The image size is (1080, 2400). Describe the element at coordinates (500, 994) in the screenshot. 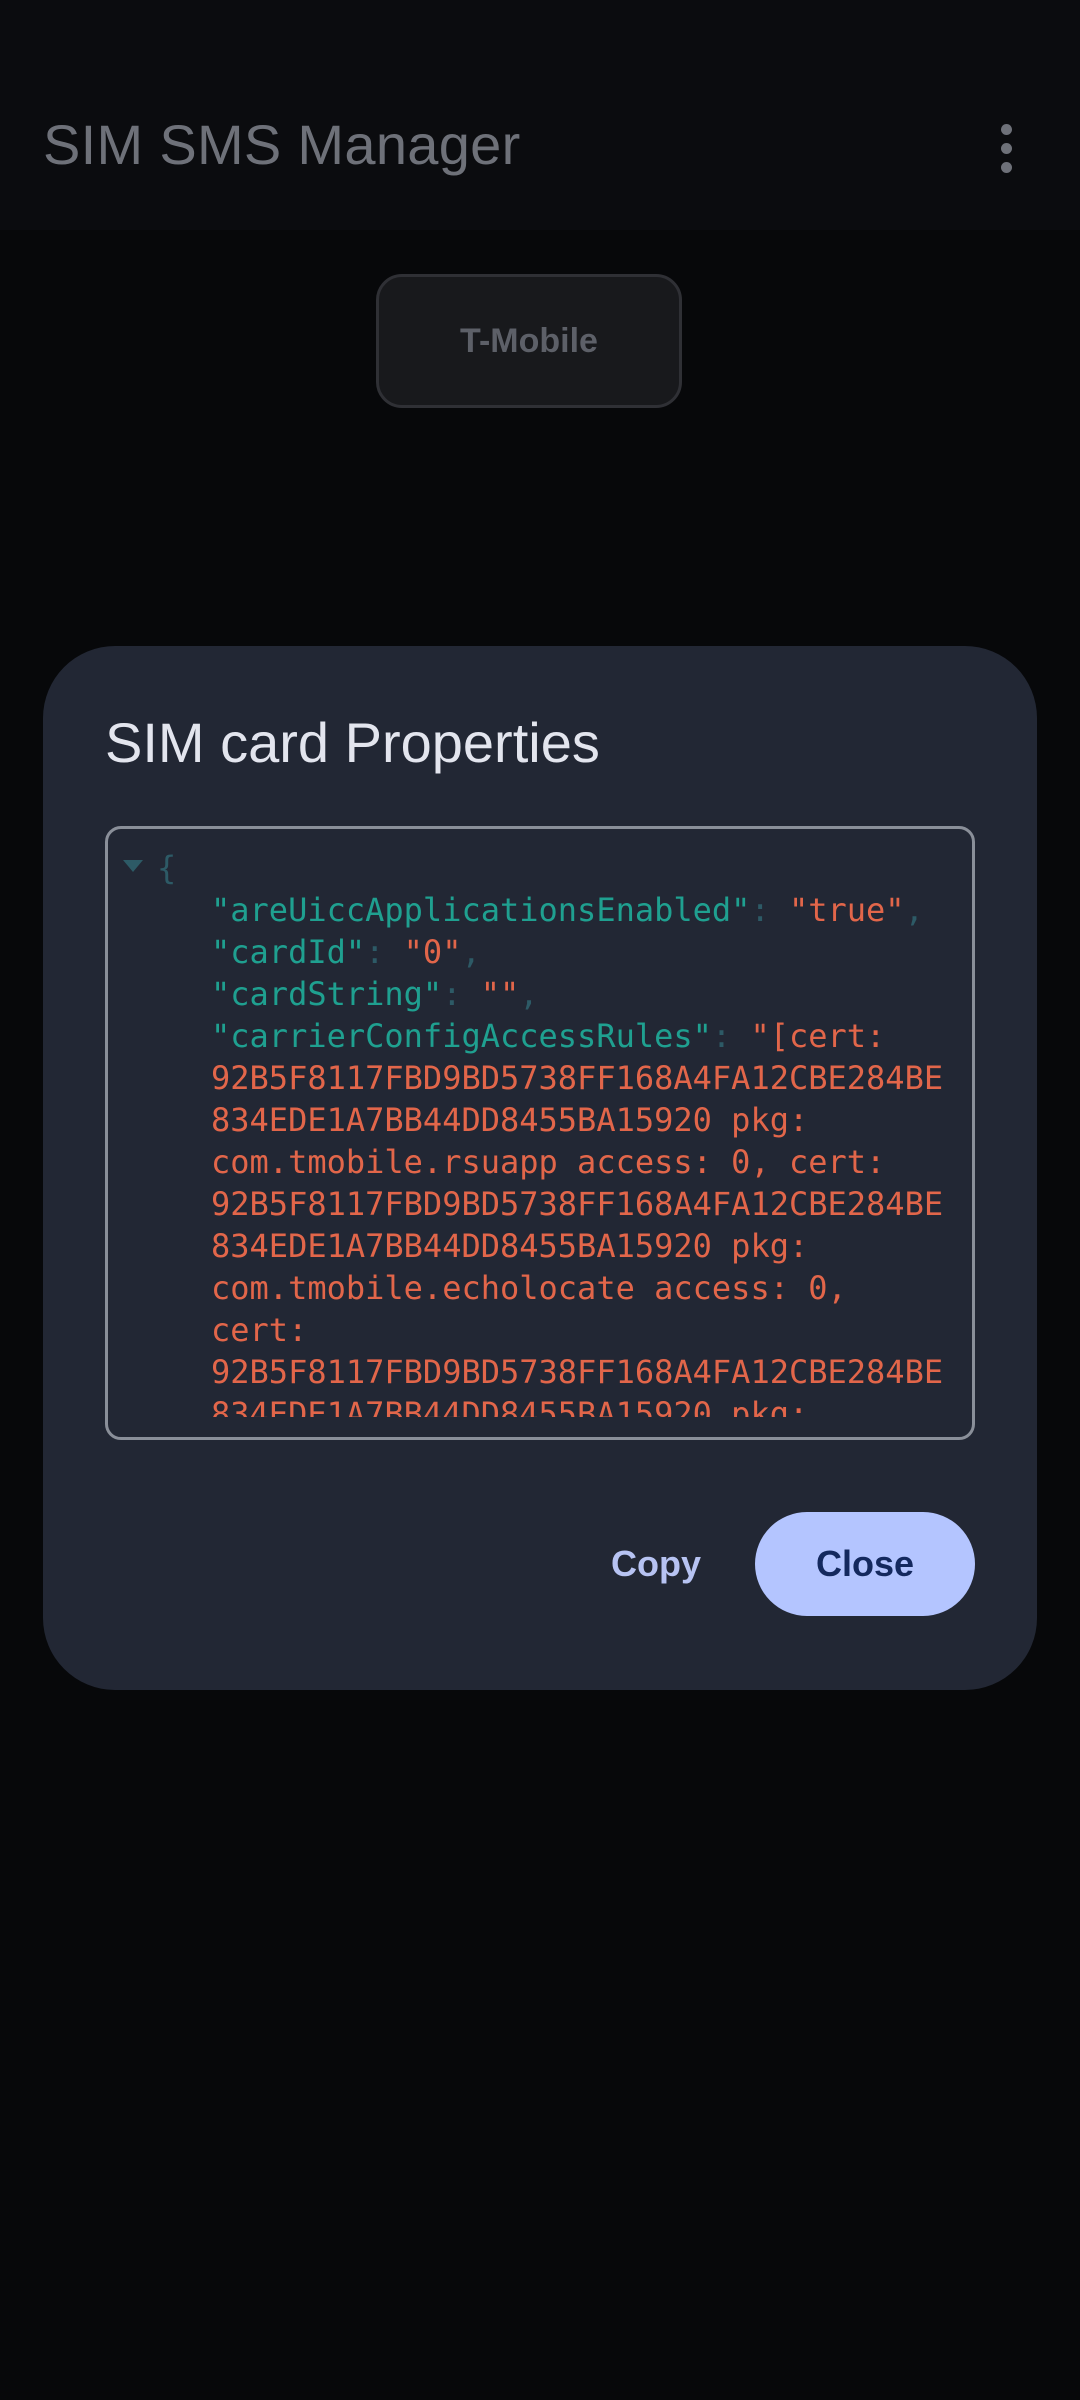

I see `json-value: ""` at that location.